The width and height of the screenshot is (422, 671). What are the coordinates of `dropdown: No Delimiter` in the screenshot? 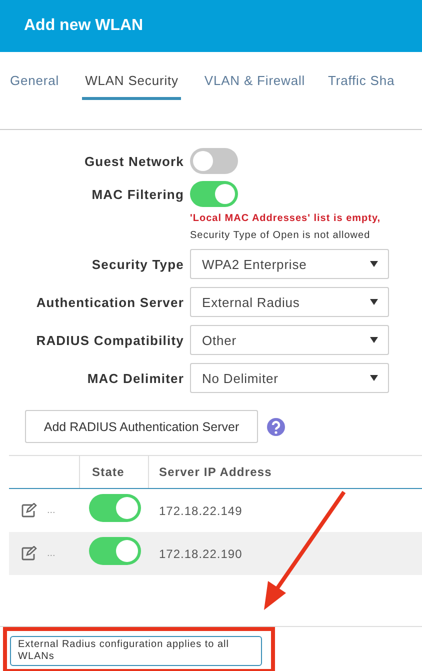 It's located at (289, 378).